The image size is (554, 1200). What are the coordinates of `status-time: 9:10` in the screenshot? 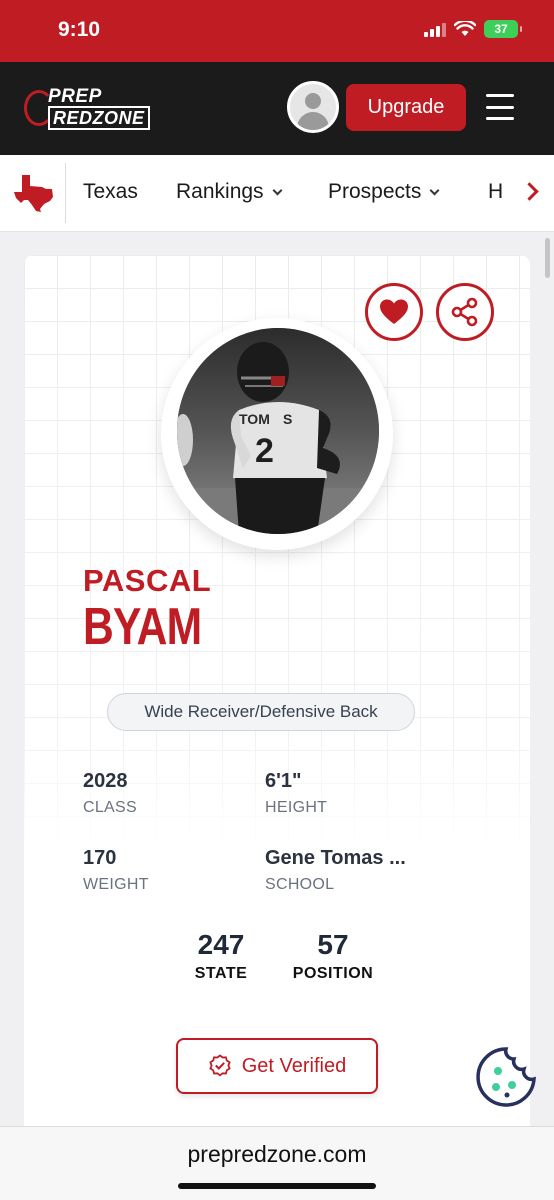 It's located at (79, 29).